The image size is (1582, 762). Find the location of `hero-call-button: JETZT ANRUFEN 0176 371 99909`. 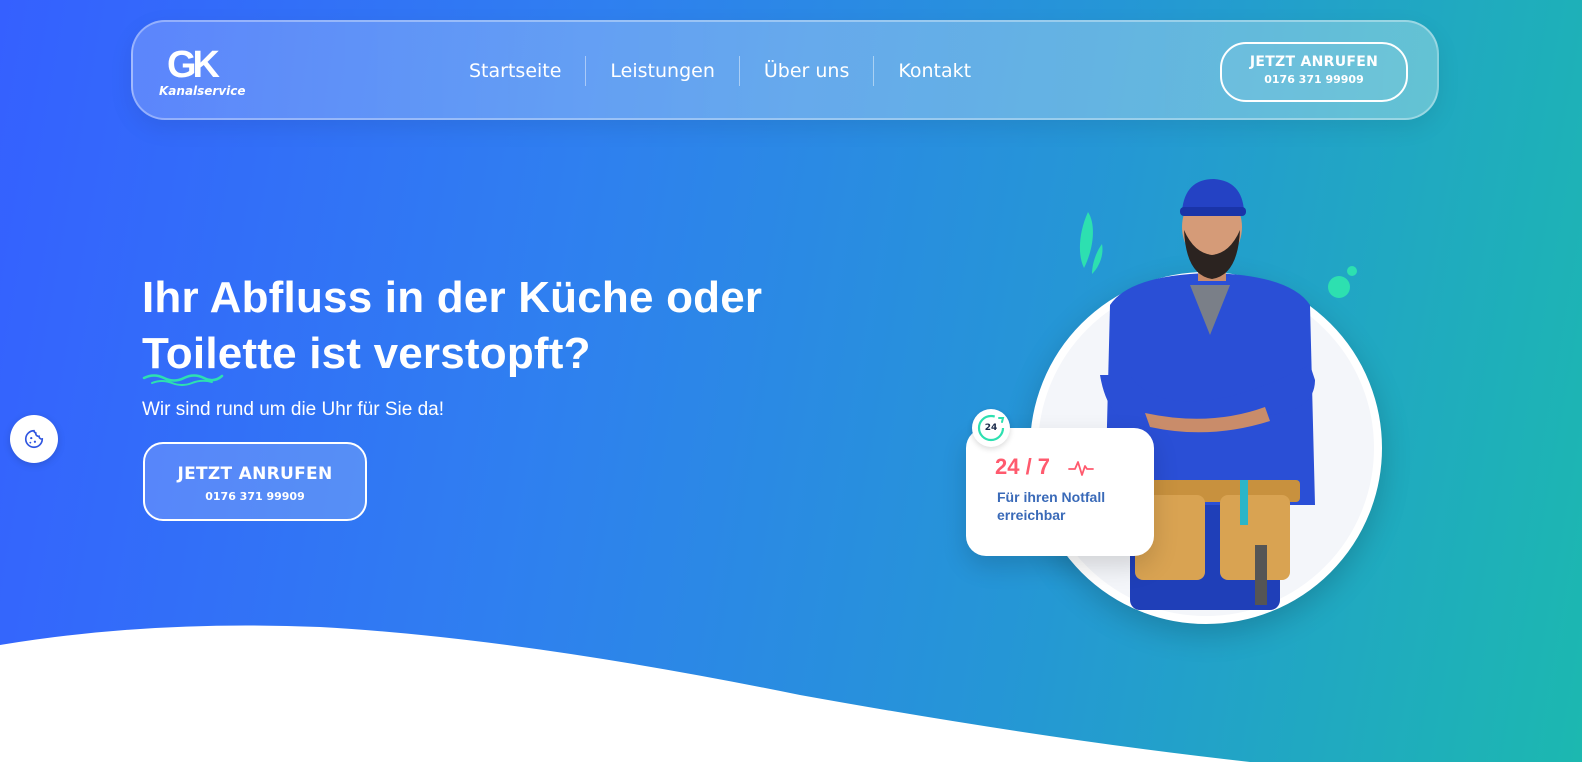

hero-call-button: JETZT ANRUFEN 0176 371 99909 is located at coordinates (255, 481).